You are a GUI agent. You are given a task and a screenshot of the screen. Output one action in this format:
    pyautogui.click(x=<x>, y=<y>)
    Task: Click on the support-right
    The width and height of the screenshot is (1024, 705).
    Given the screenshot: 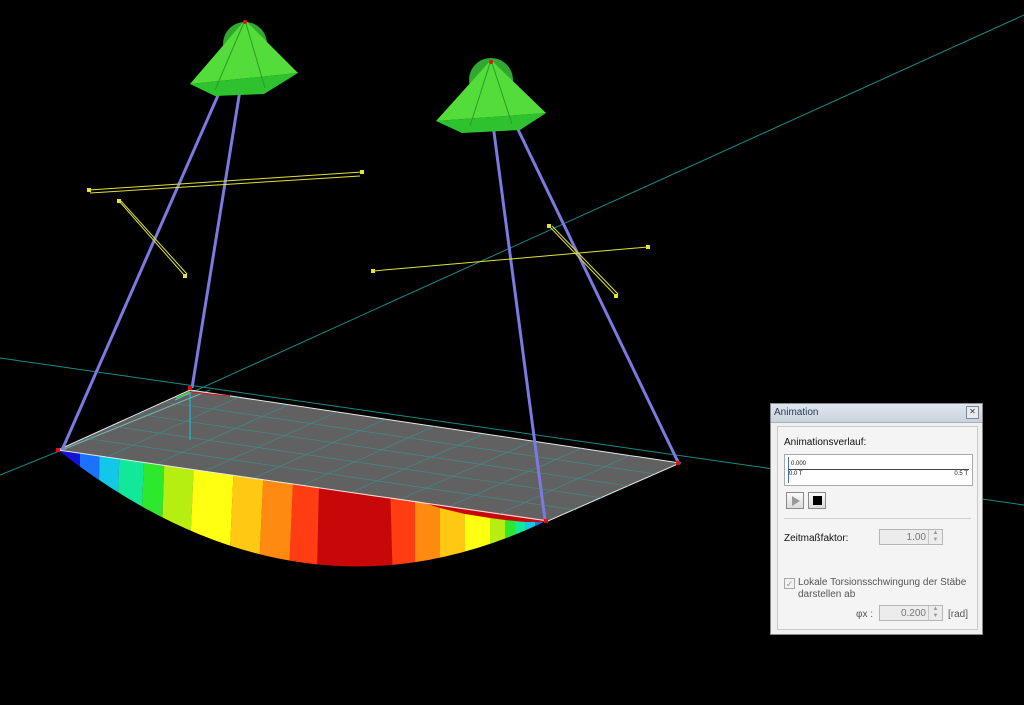 What is the action you would take?
    pyautogui.click(x=491, y=95)
    